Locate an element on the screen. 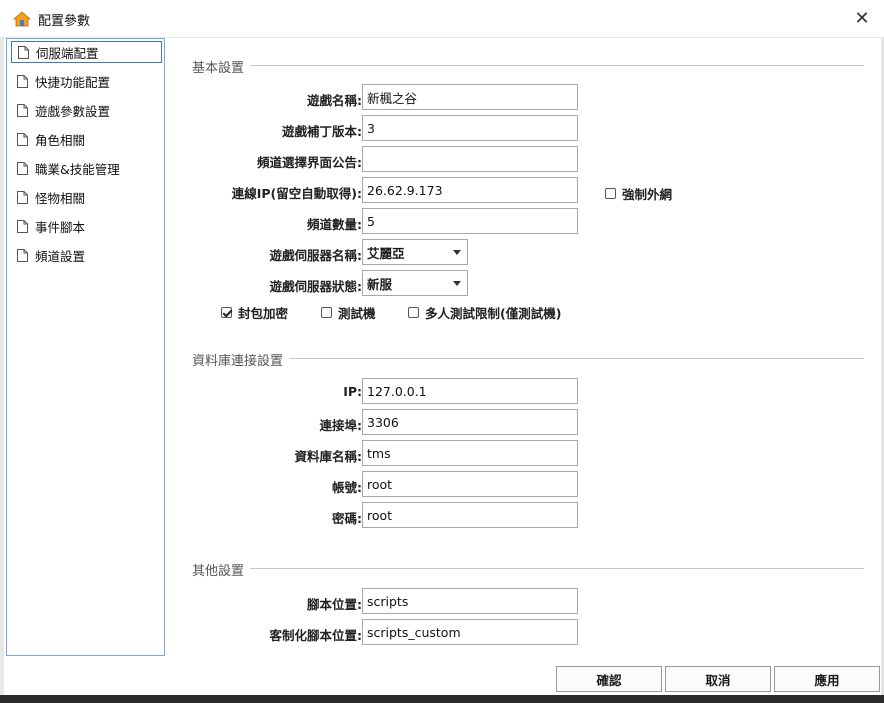 This screenshot has width=884, height=703. cancel-button: 取消 is located at coordinates (718, 679).